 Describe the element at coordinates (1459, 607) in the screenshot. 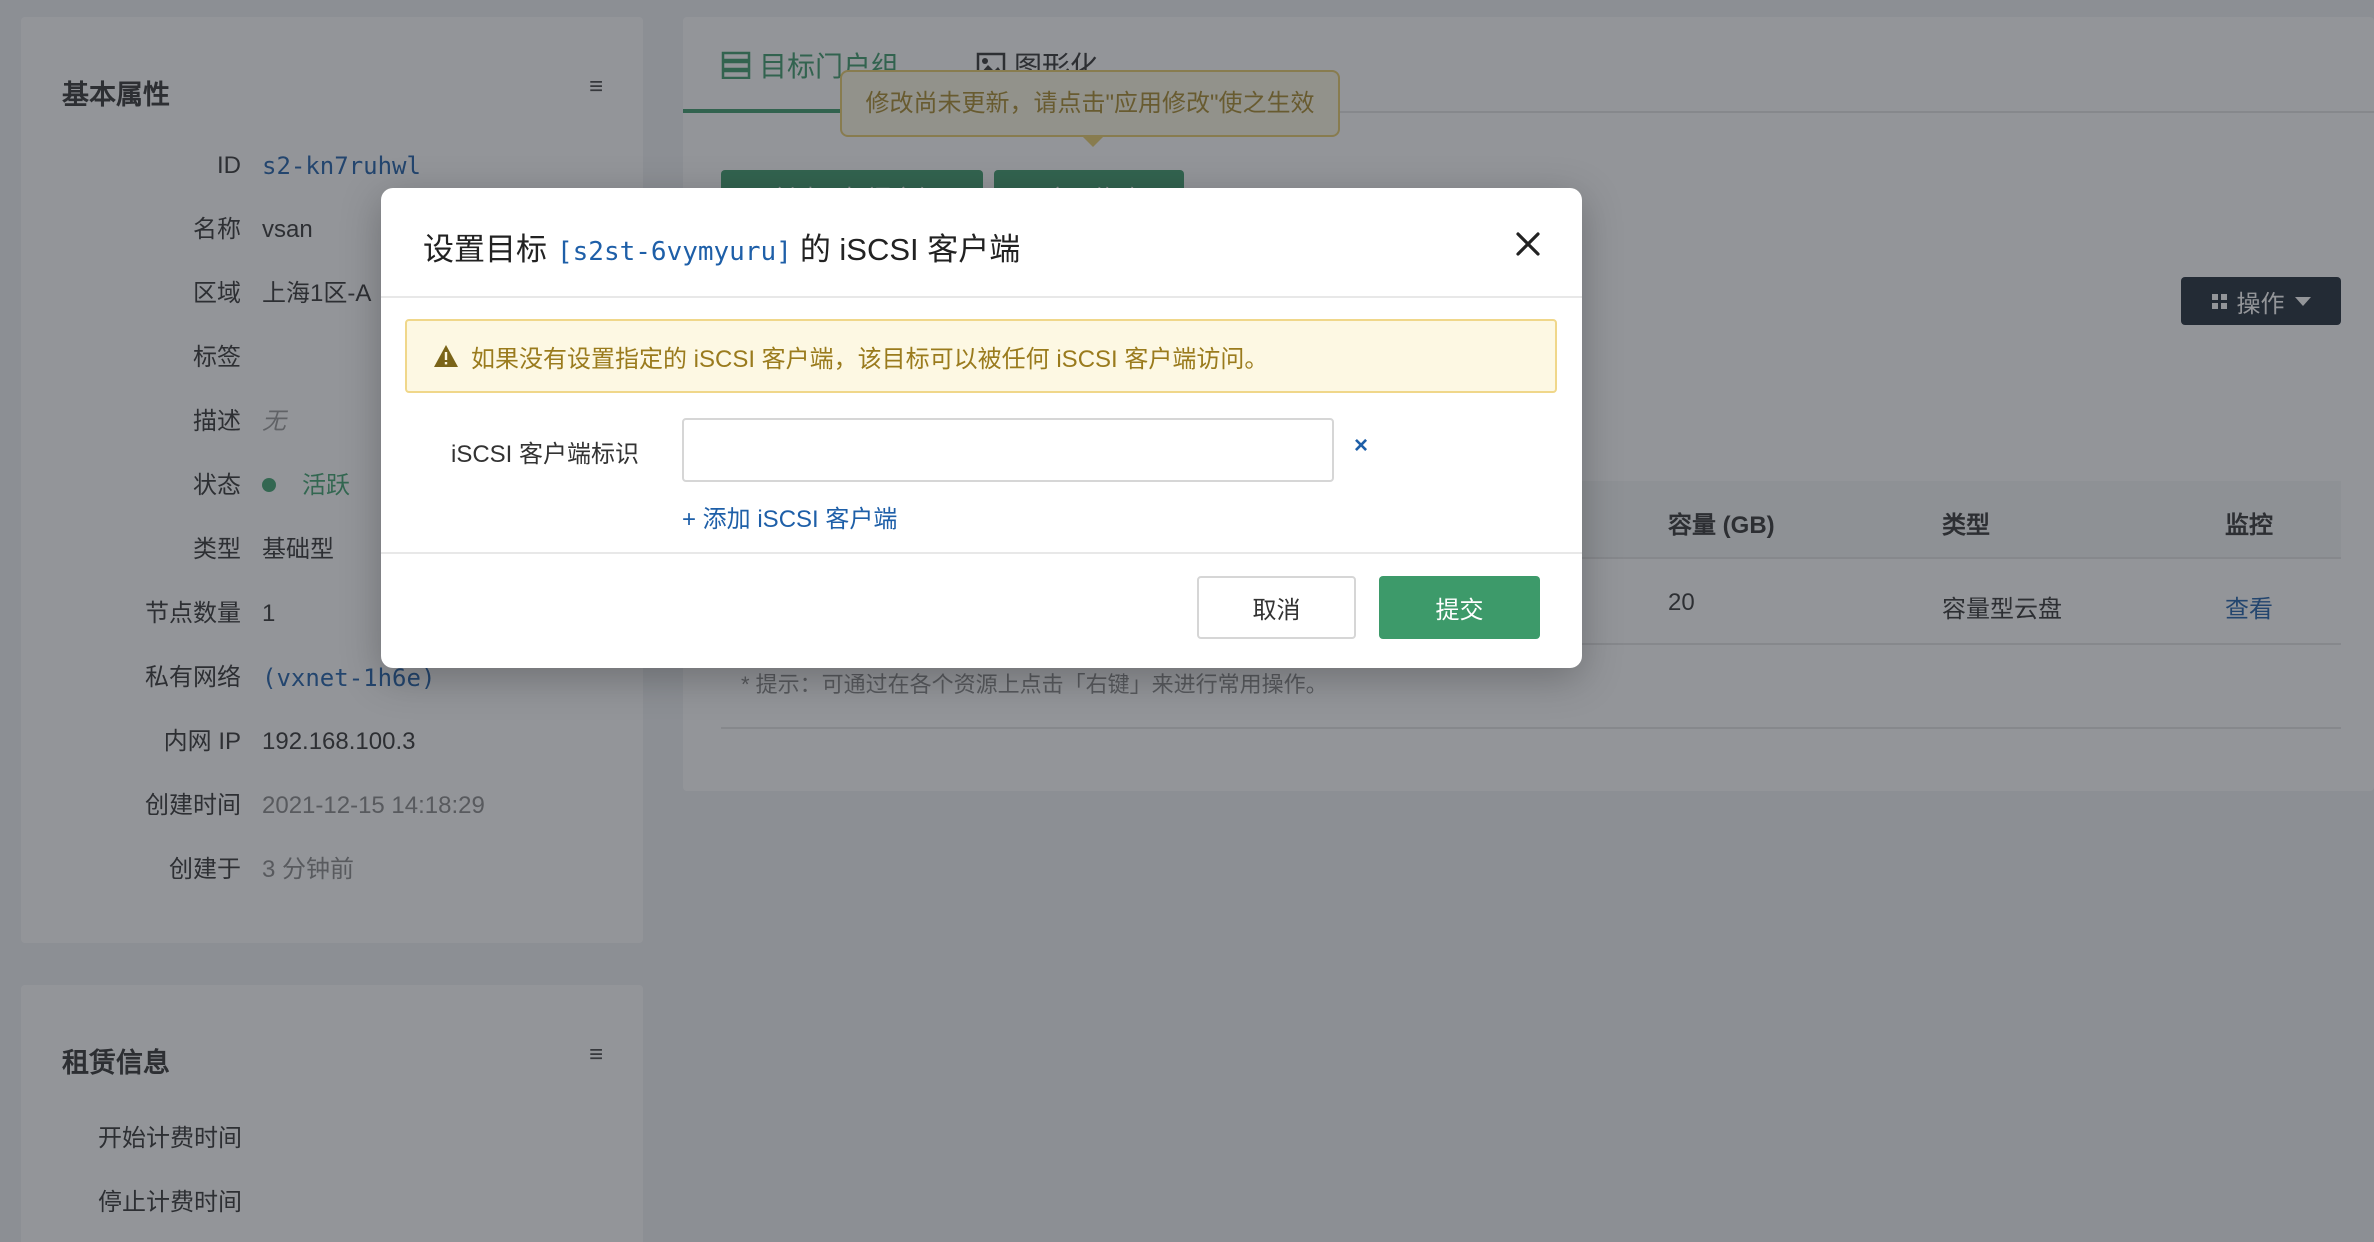

I see `submit-button: 提交` at that location.